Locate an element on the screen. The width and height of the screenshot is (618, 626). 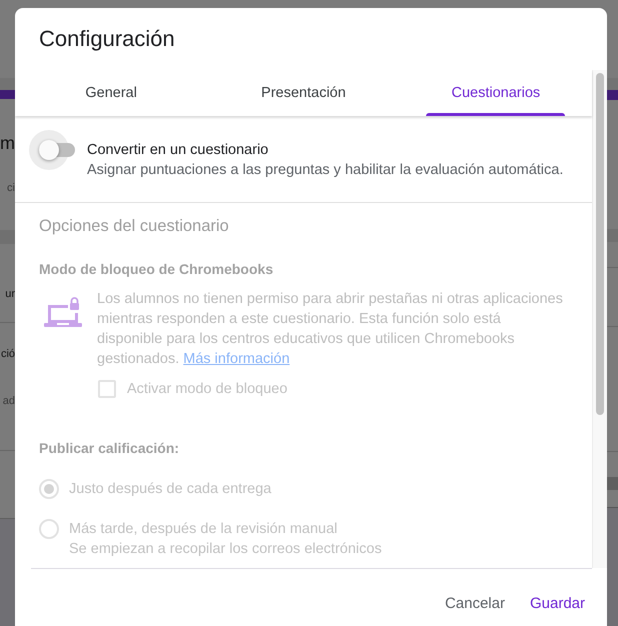
option-label: Más tarde, después de la revisión manual is located at coordinates (203, 529).